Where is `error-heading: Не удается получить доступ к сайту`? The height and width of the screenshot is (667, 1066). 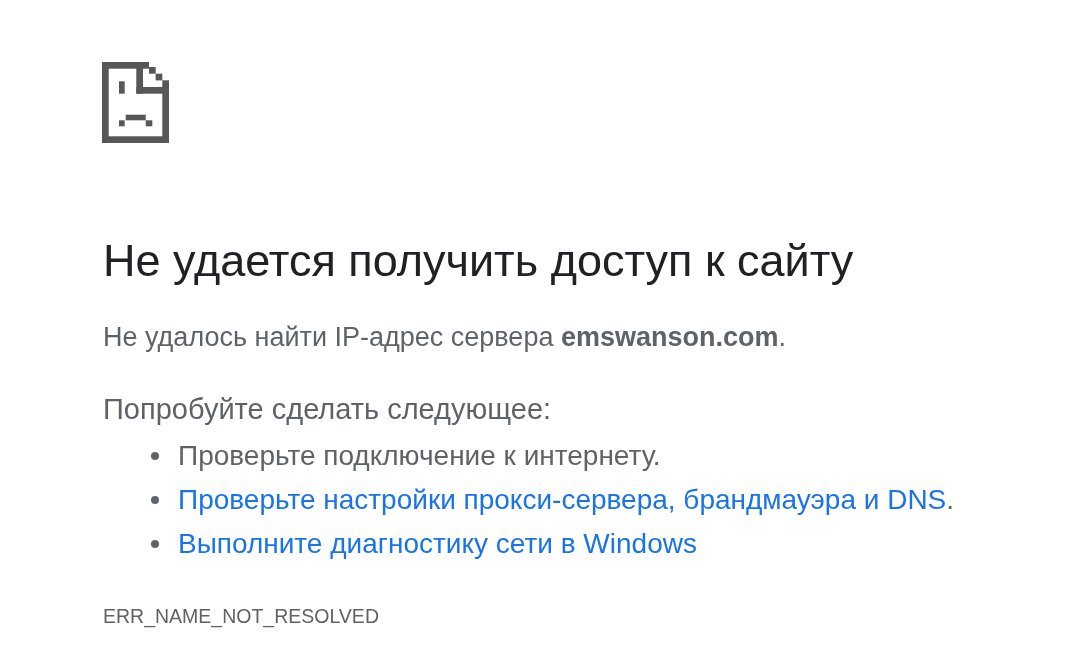 error-heading: Не удается получить доступ к сайту is located at coordinates (478, 261).